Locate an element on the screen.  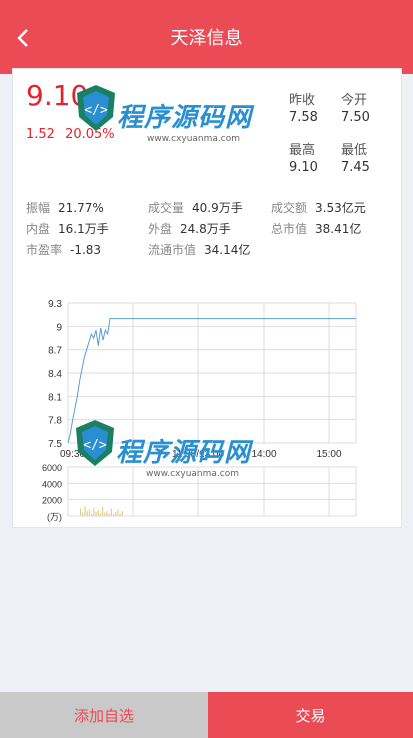
bottom-action-bar: 添加自选 交易 is located at coordinates (206, 715).